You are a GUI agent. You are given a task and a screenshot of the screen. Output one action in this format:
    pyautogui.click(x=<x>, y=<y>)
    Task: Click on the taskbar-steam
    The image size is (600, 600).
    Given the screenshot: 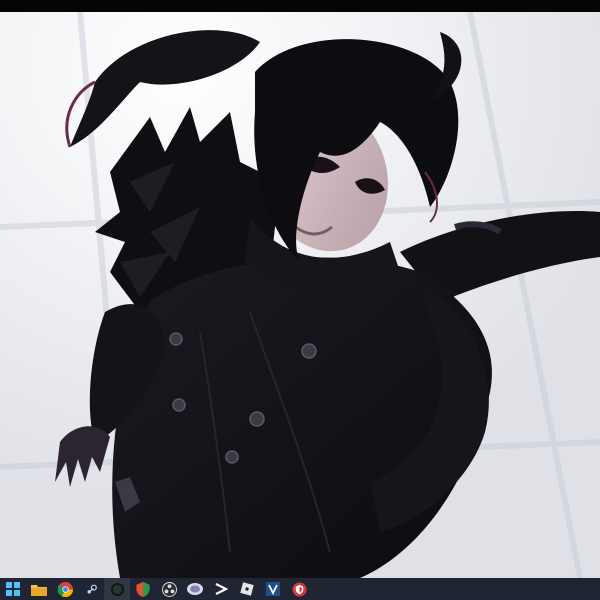 What is the action you would take?
    pyautogui.click(x=91, y=589)
    